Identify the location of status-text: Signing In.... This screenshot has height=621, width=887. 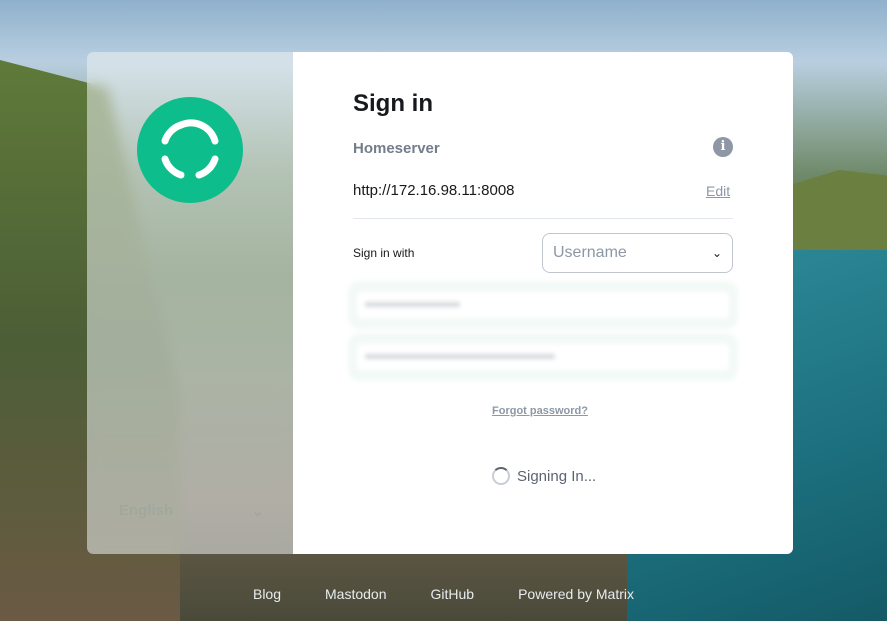
(557, 476).